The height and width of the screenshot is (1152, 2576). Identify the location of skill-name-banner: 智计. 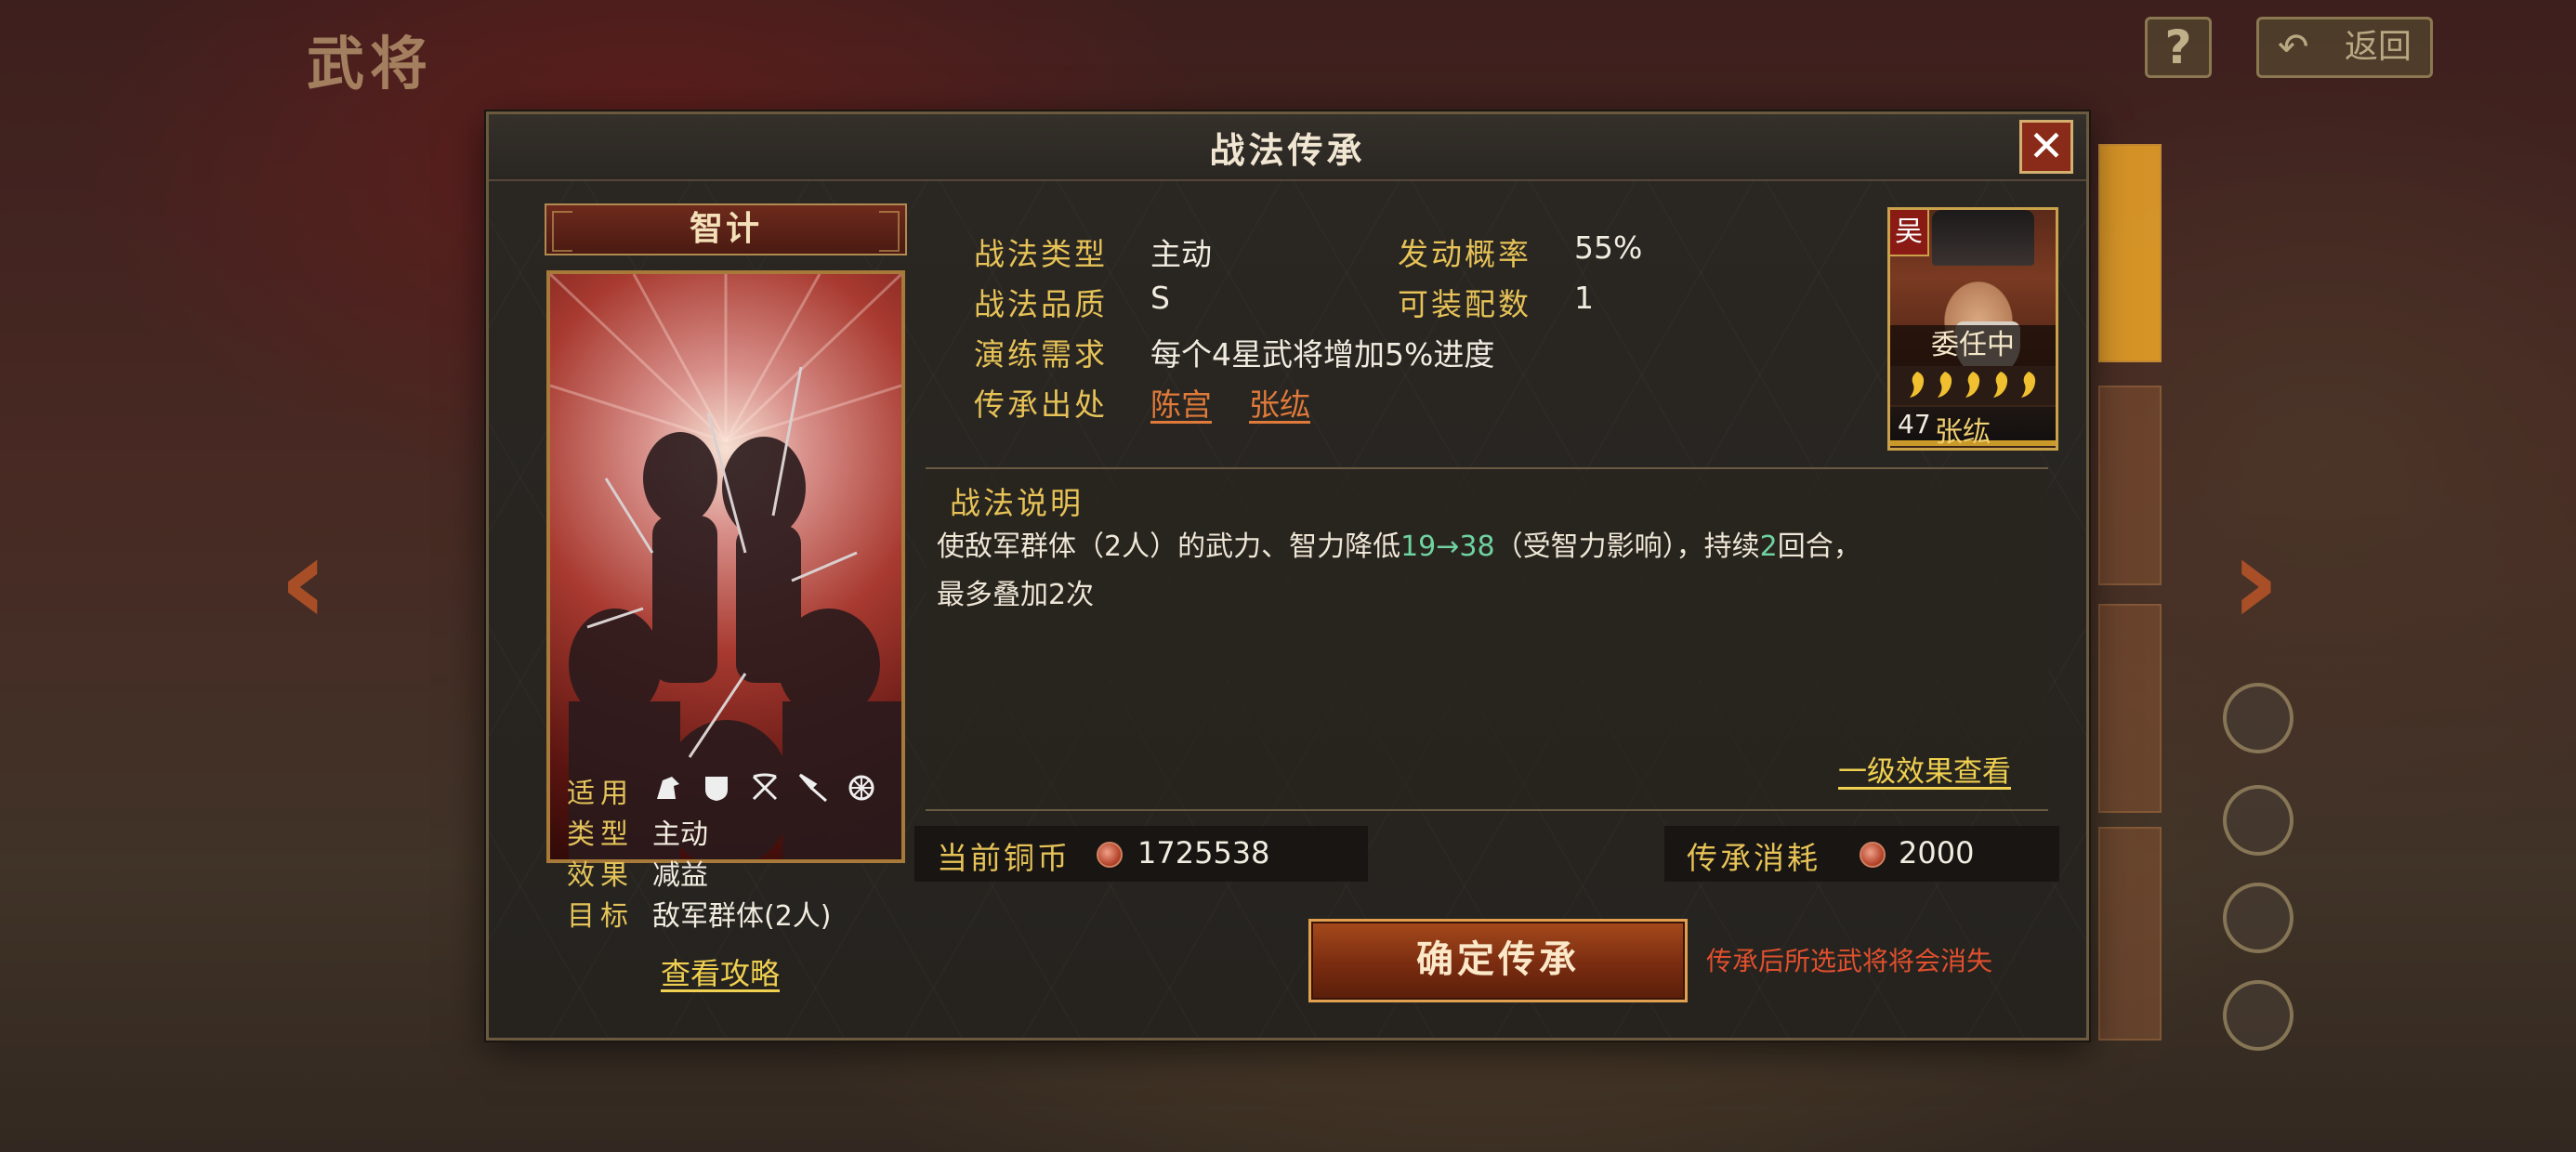
(726, 229).